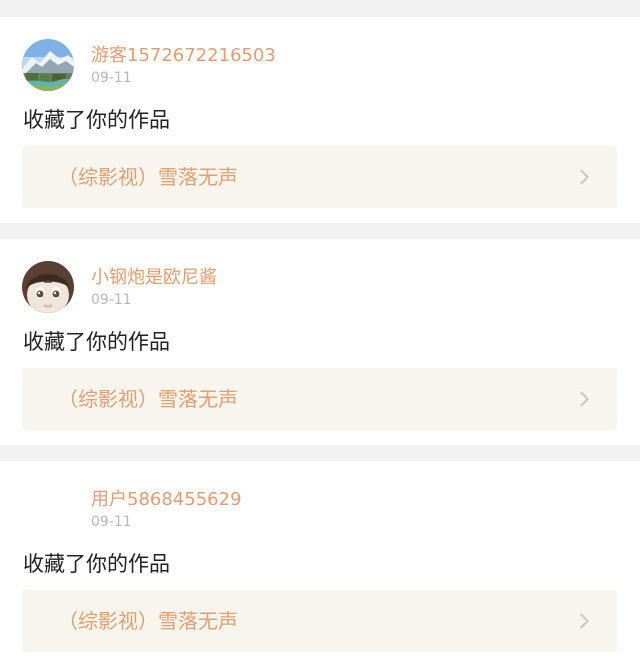 The height and width of the screenshot is (669, 640). Describe the element at coordinates (154, 278) in the screenshot. I see `username: 小钢炮是欧尼酱` at that location.